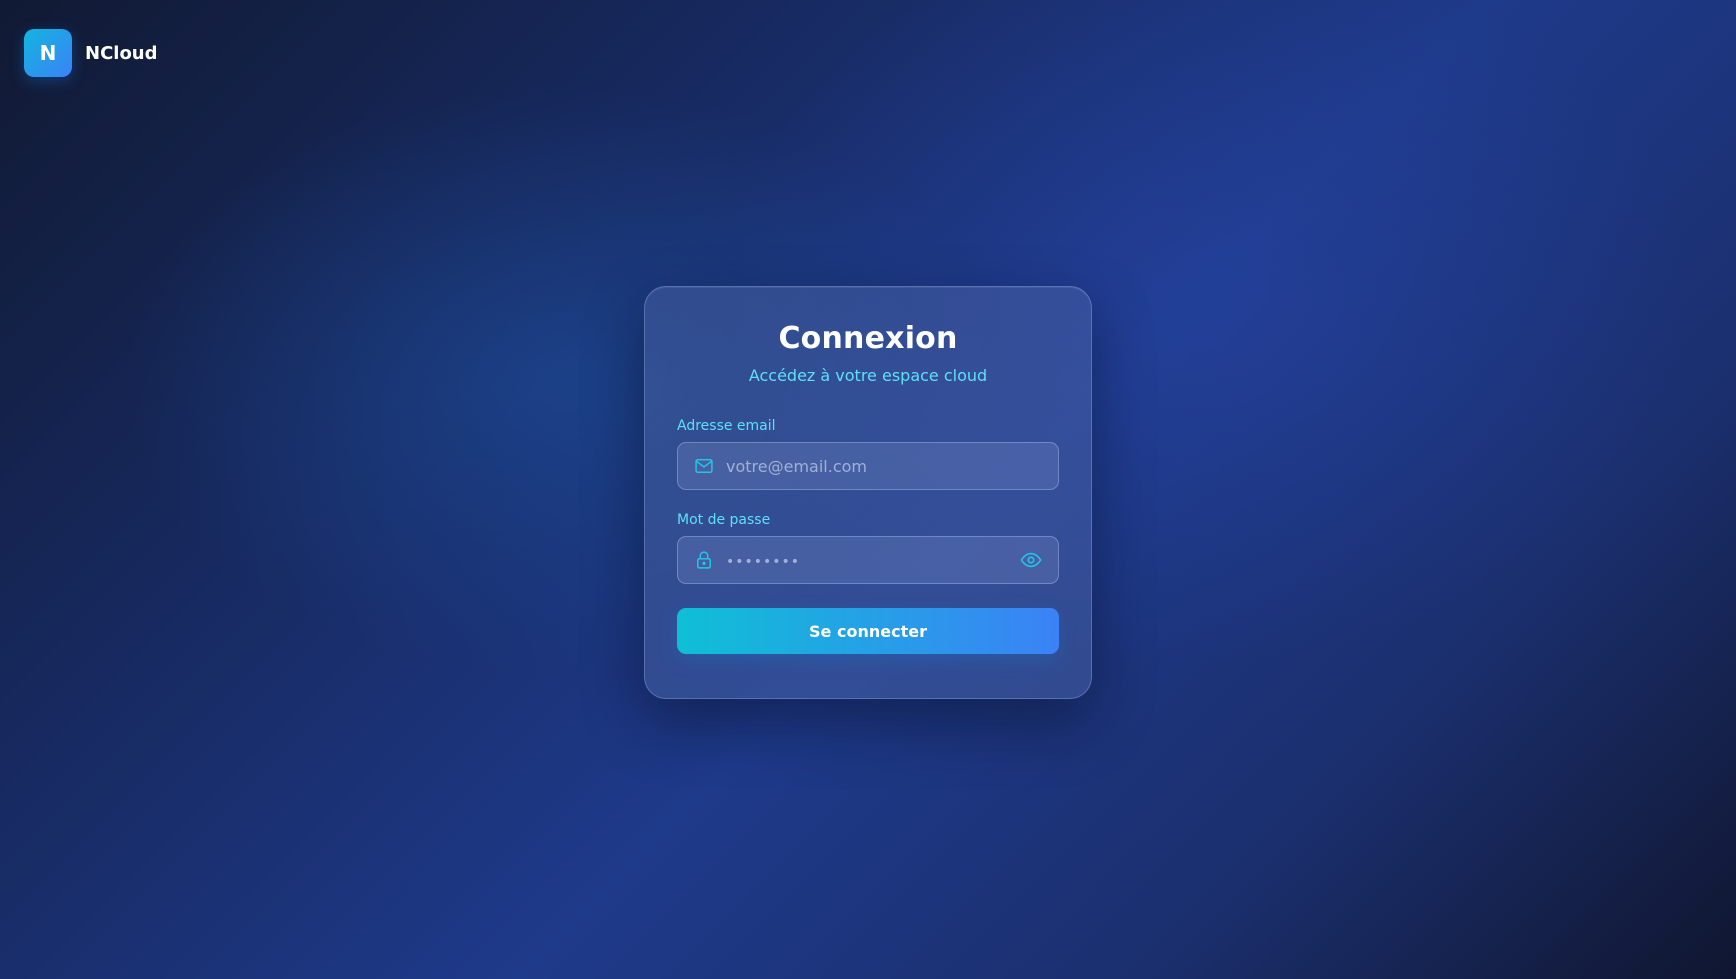  I want to click on password-field-wrapper, so click(868, 560).